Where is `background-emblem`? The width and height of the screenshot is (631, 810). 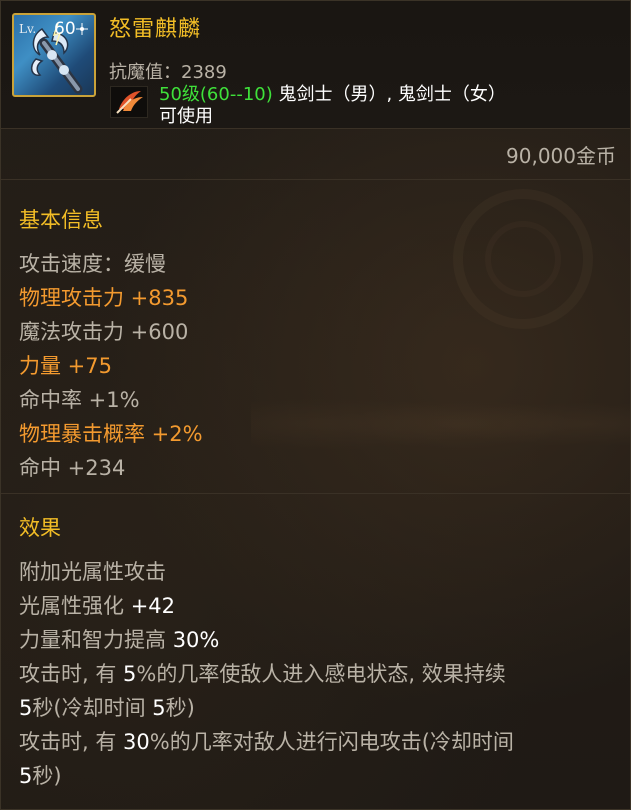 background-emblem is located at coordinates (523, 259).